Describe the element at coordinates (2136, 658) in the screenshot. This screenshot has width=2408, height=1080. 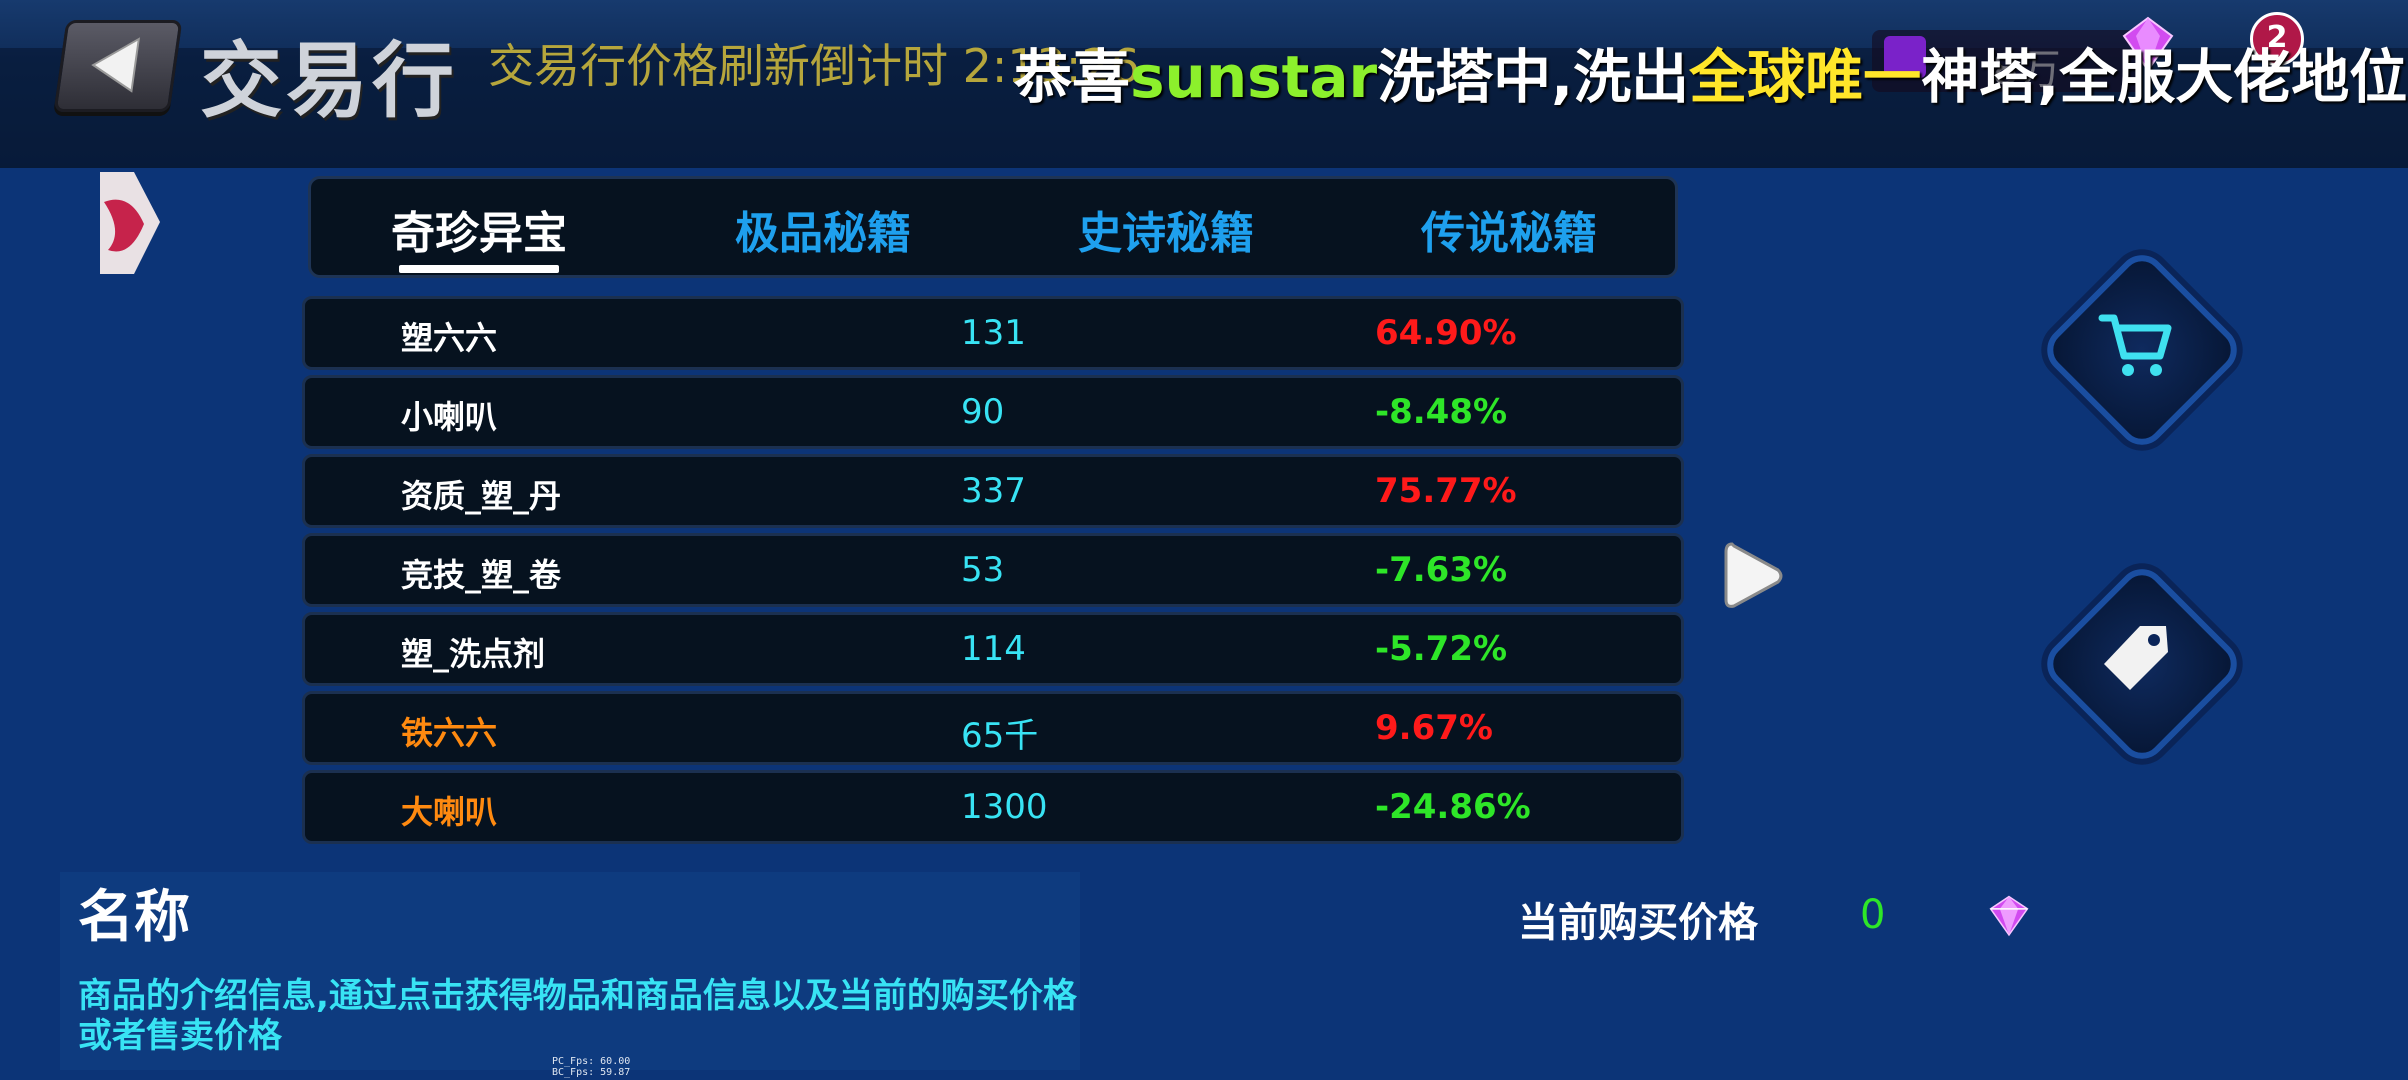
I see `price-tag-icon` at that location.